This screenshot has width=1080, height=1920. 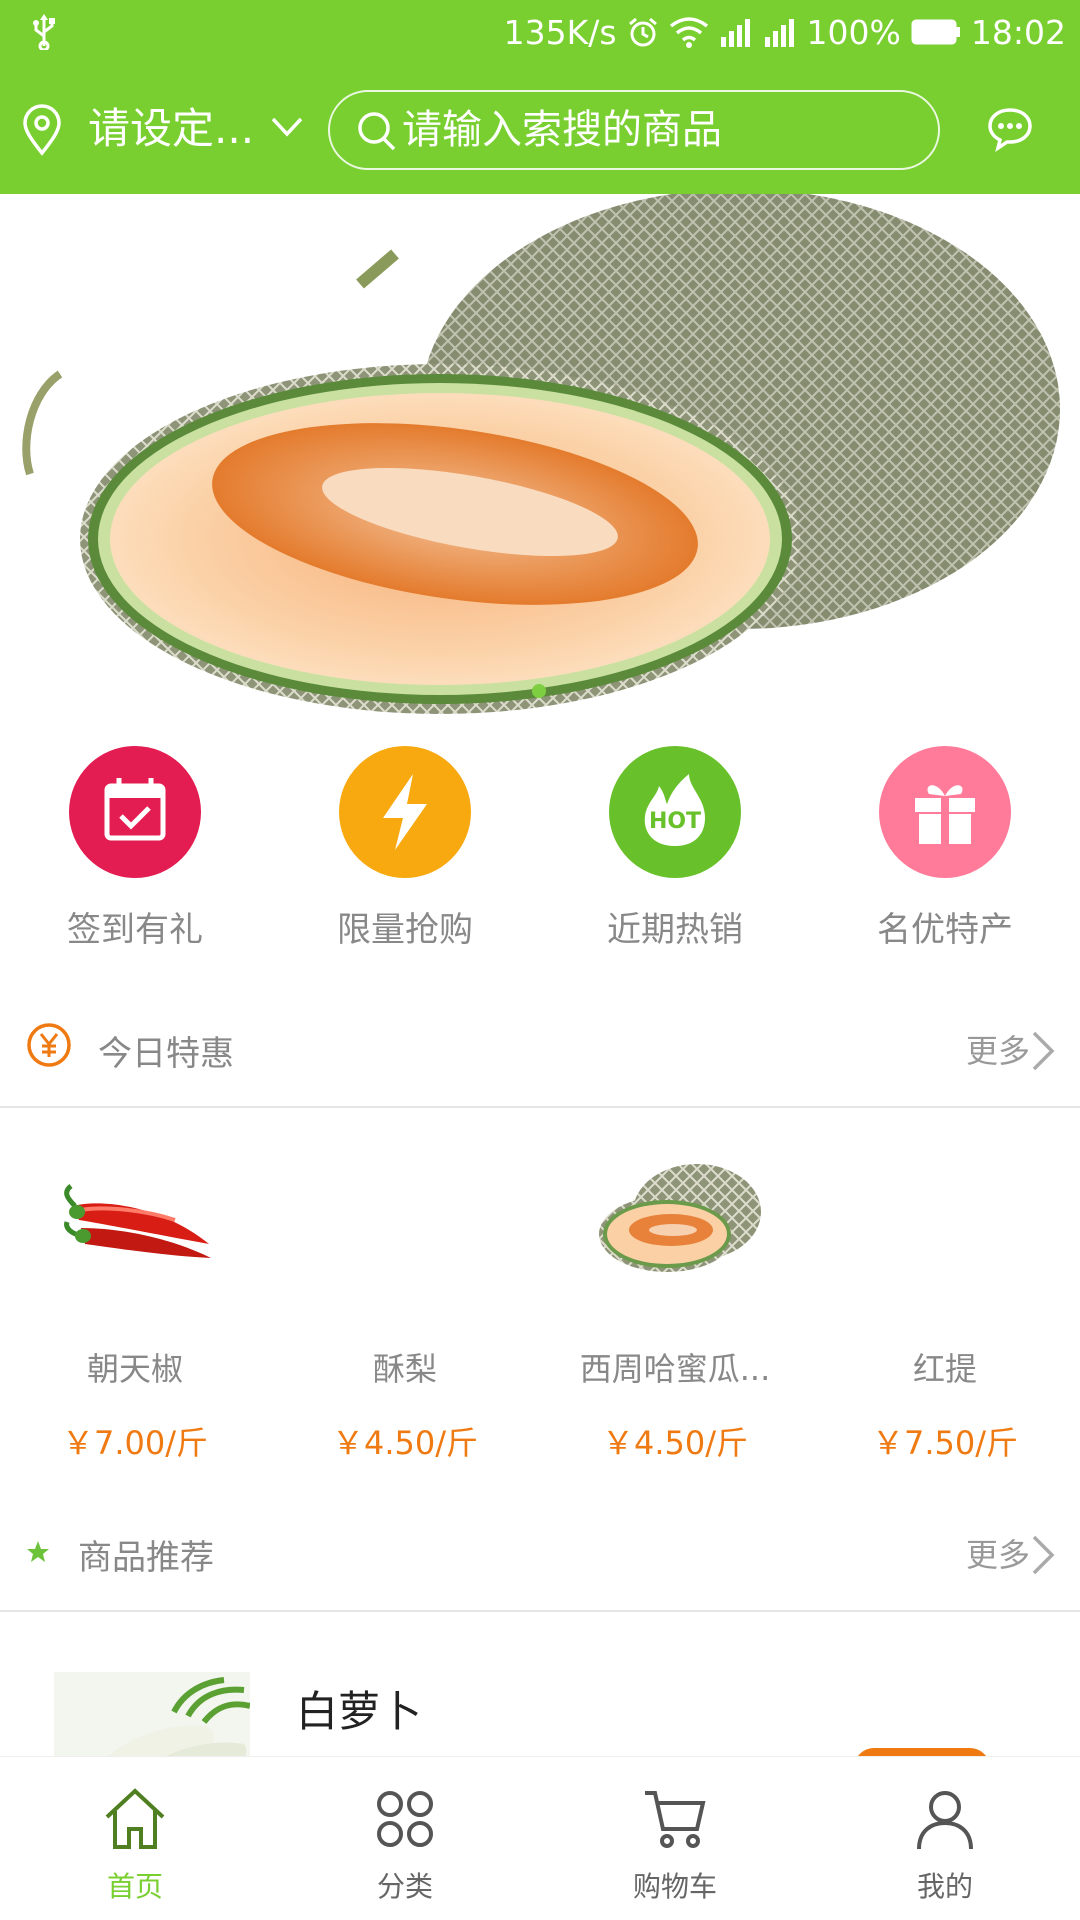 What do you see at coordinates (44, 32) in the screenshot?
I see `usb-icon` at bounding box center [44, 32].